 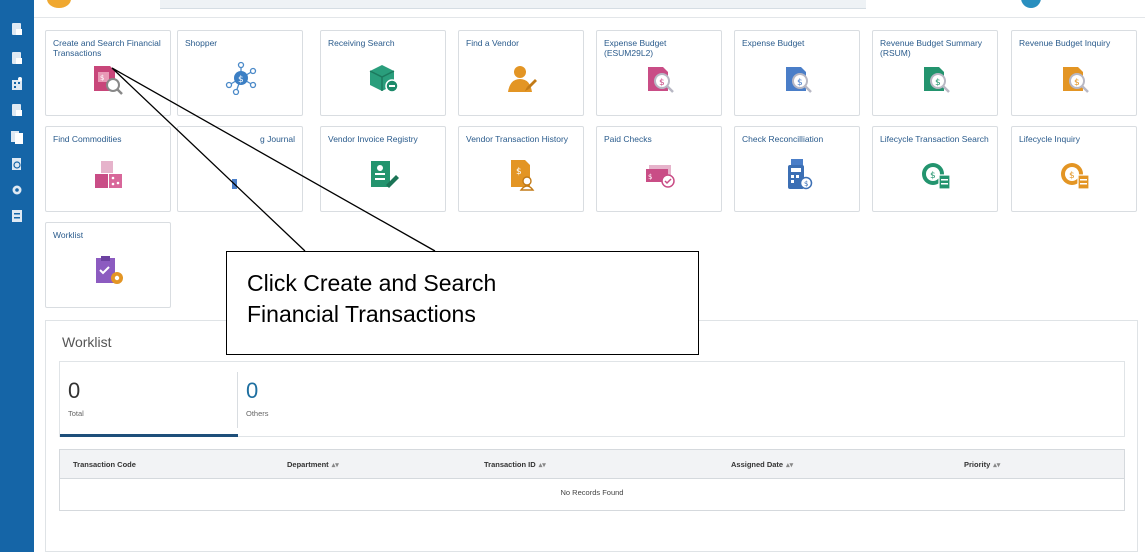 I want to click on tile-revenue-budget-inquiry: Revenue Budget Inquiry $, so click(x=1074, y=73).